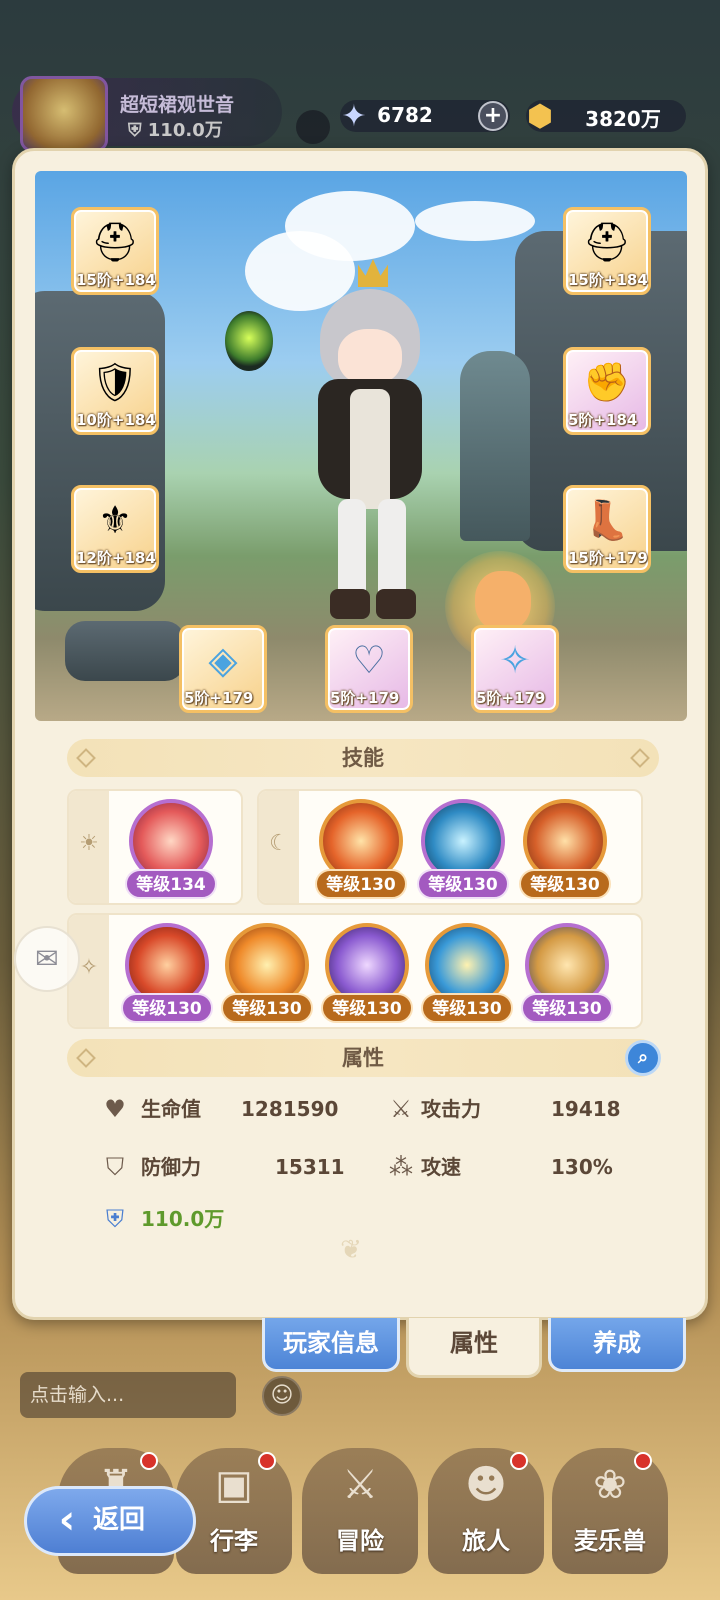 The height and width of the screenshot is (1600, 720). I want to click on gold-currency: ⬢ 3820万, so click(606, 116).